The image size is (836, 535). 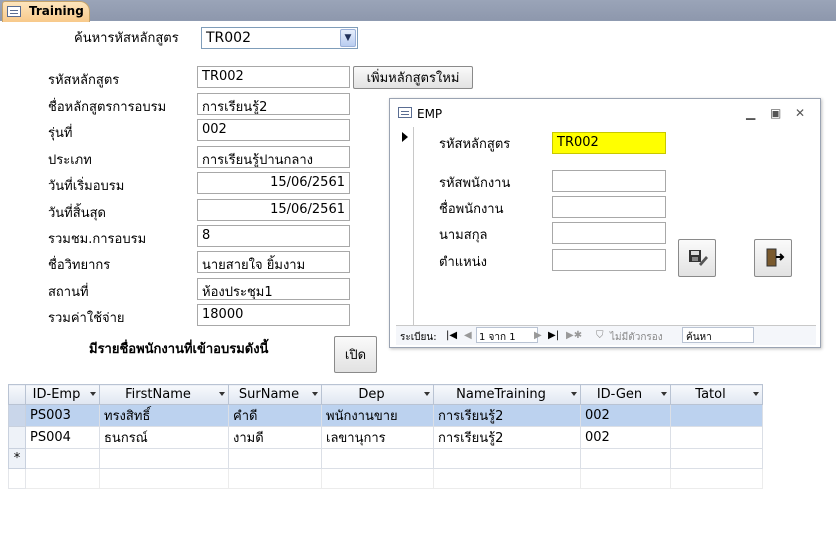 I want to click on start-date-field: 15/06/2561, so click(x=273, y=183).